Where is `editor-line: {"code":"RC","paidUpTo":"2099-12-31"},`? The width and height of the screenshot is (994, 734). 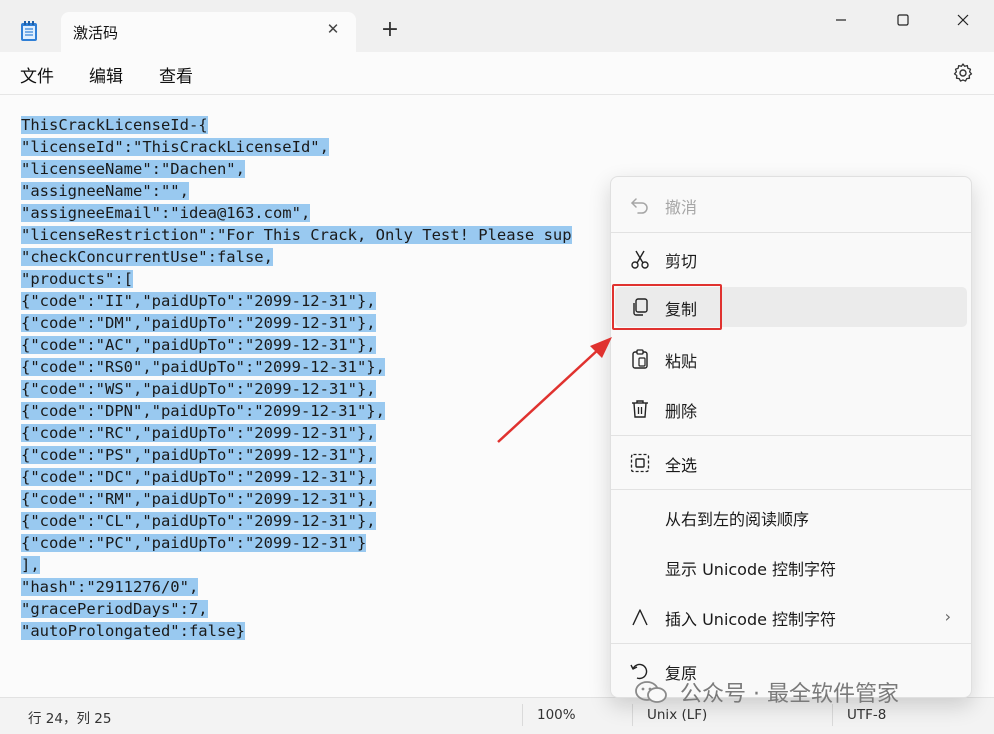
editor-line: {"code":"RC","paidUpTo":"2099-12-31"}, is located at coordinates (296, 433).